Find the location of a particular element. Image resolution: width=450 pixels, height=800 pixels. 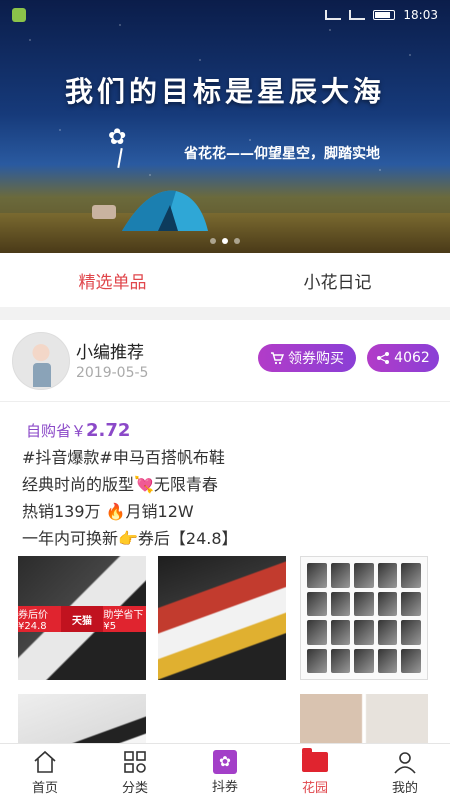

battery-icon is located at coordinates (384, 15).